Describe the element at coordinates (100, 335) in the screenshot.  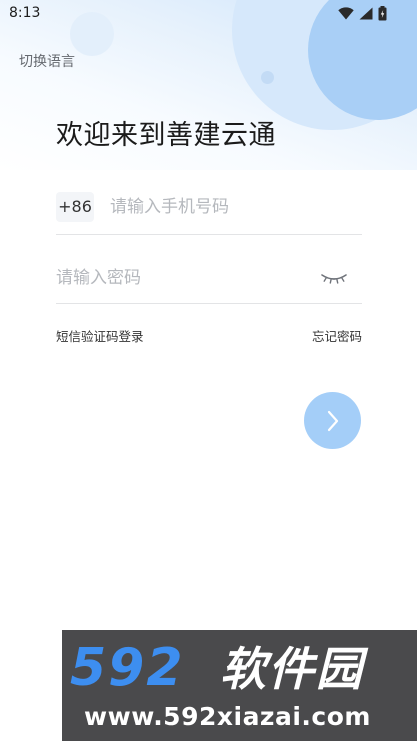
I see `sms-login-link: 短信验证码登录` at that location.